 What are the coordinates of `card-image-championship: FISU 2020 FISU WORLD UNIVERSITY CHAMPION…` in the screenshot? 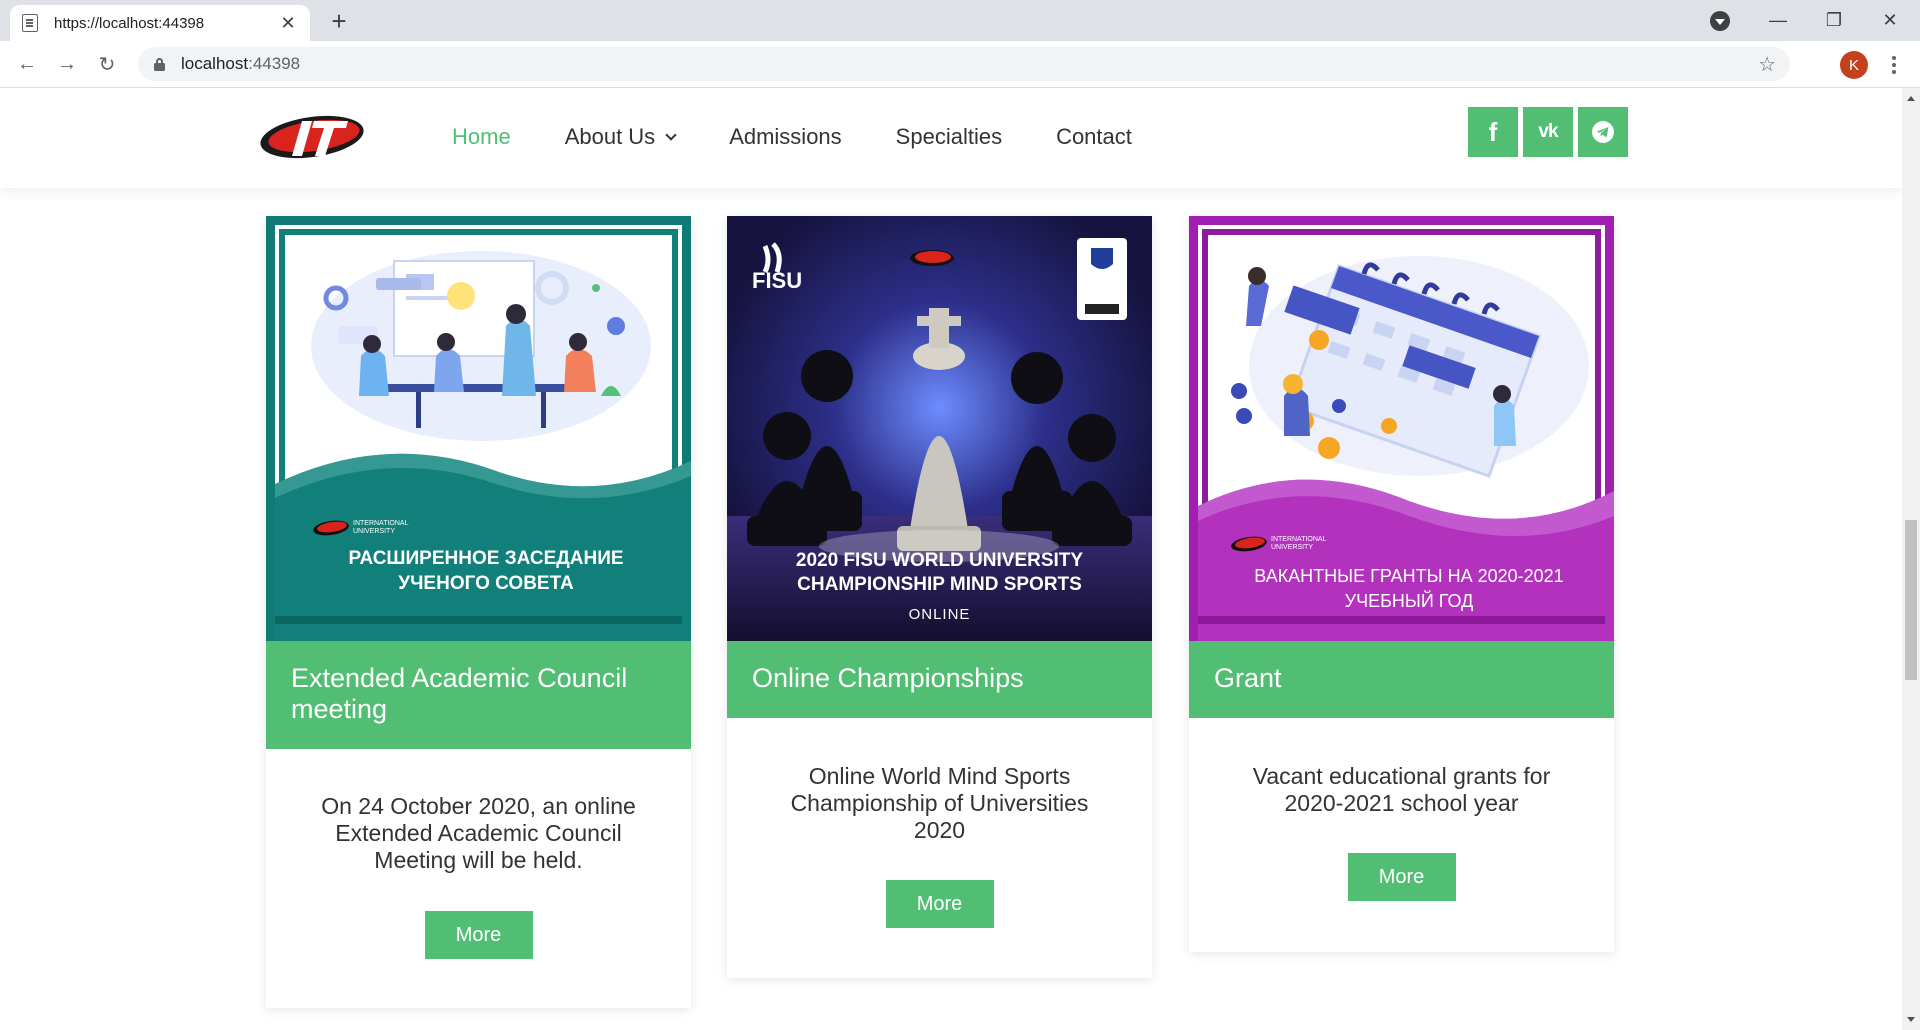 It's located at (939, 428).